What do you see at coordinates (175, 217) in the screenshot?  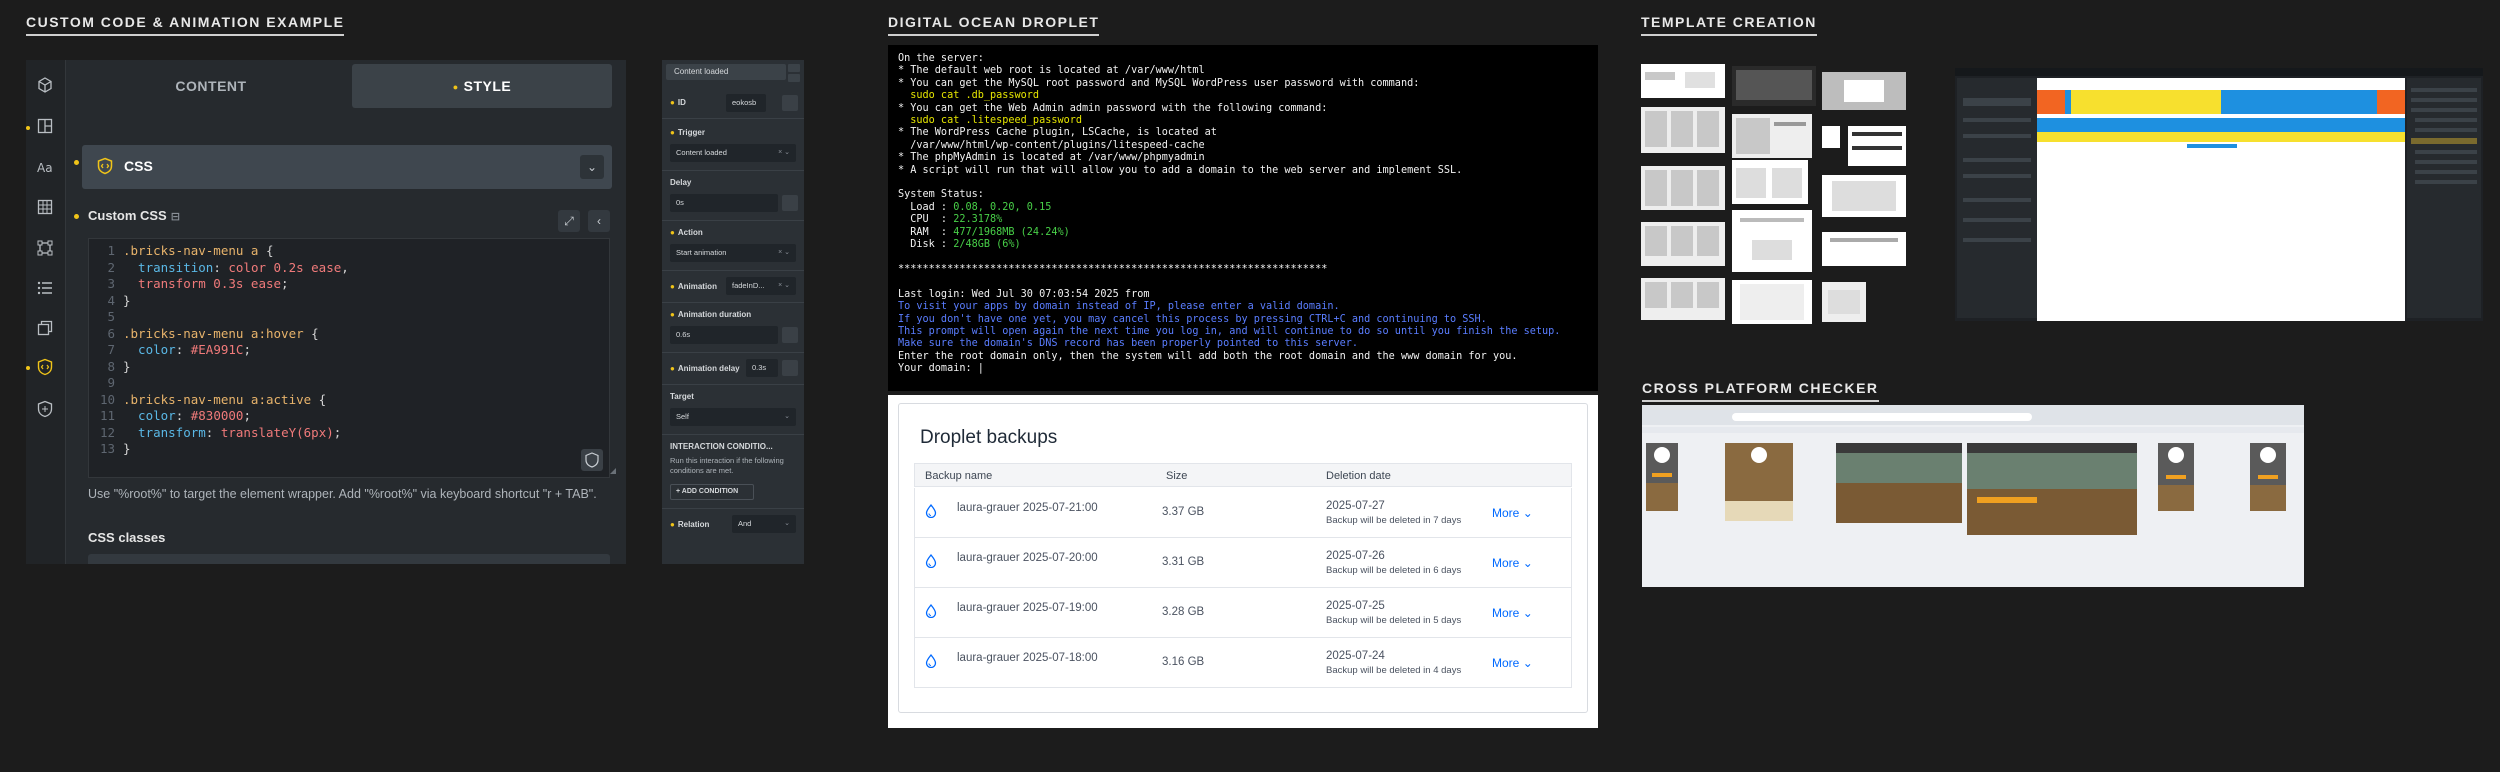 I see `pin-icon: ⊟` at bounding box center [175, 217].